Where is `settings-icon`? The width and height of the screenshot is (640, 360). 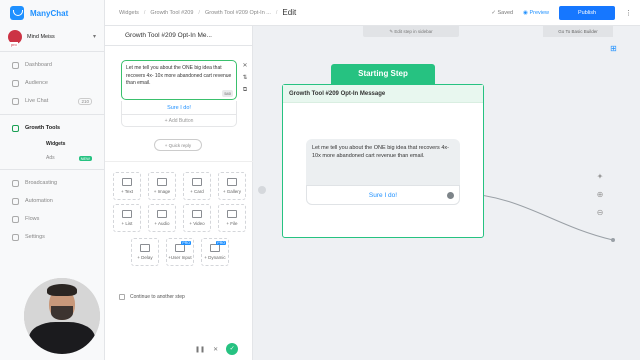 settings-icon is located at coordinates (15, 237).